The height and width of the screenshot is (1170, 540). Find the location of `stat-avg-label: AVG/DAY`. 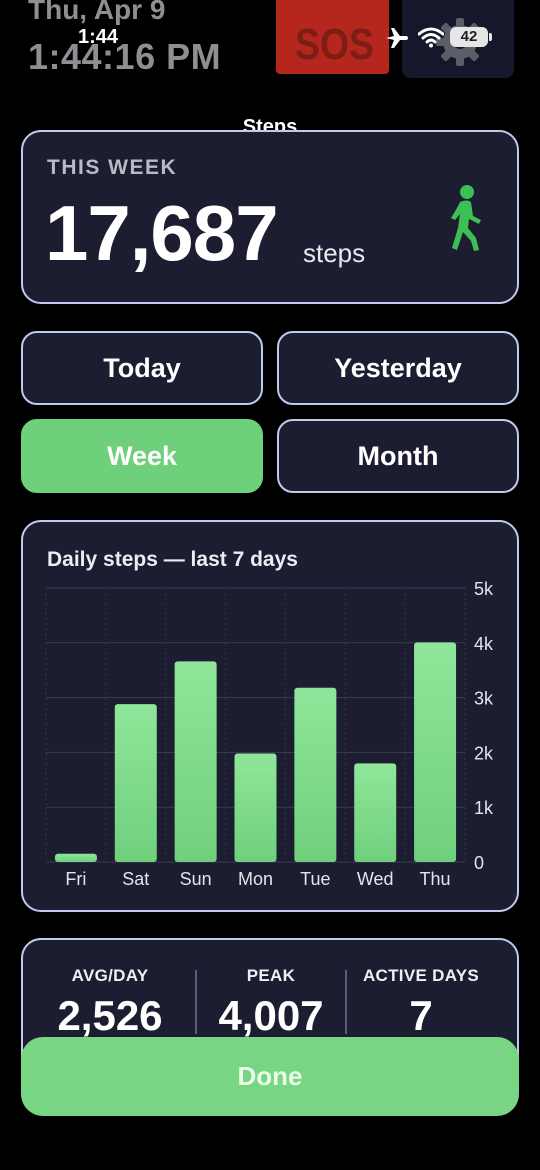

stat-avg-label: AVG/DAY is located at coordinates (110, 975).